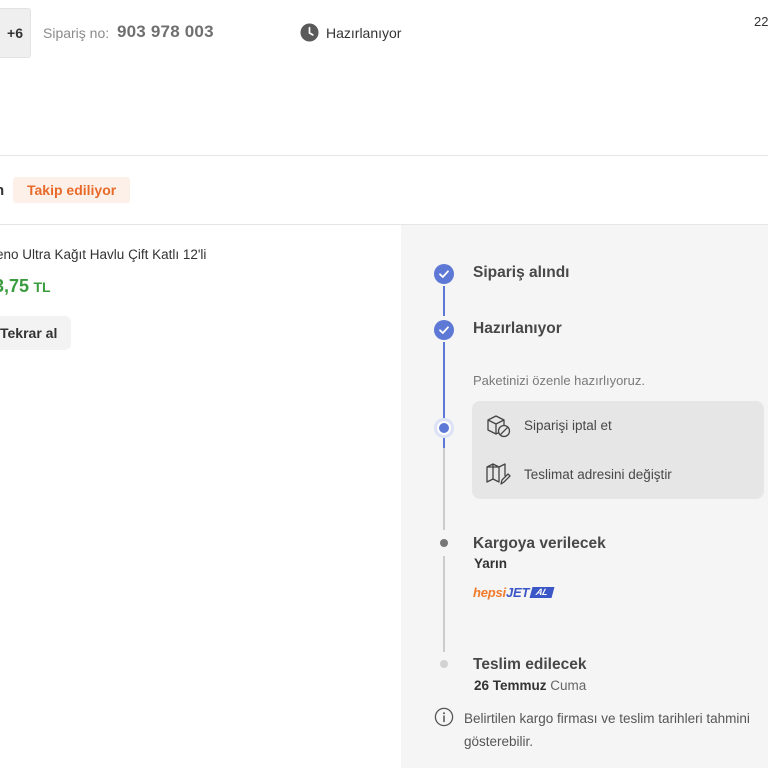 This screenshot has width=768, height=768. What do you see at coordinates (517, 328) in the screenshot?
I see `step-preparing: Hazırlanıyor` at bounding box center [517, 328].